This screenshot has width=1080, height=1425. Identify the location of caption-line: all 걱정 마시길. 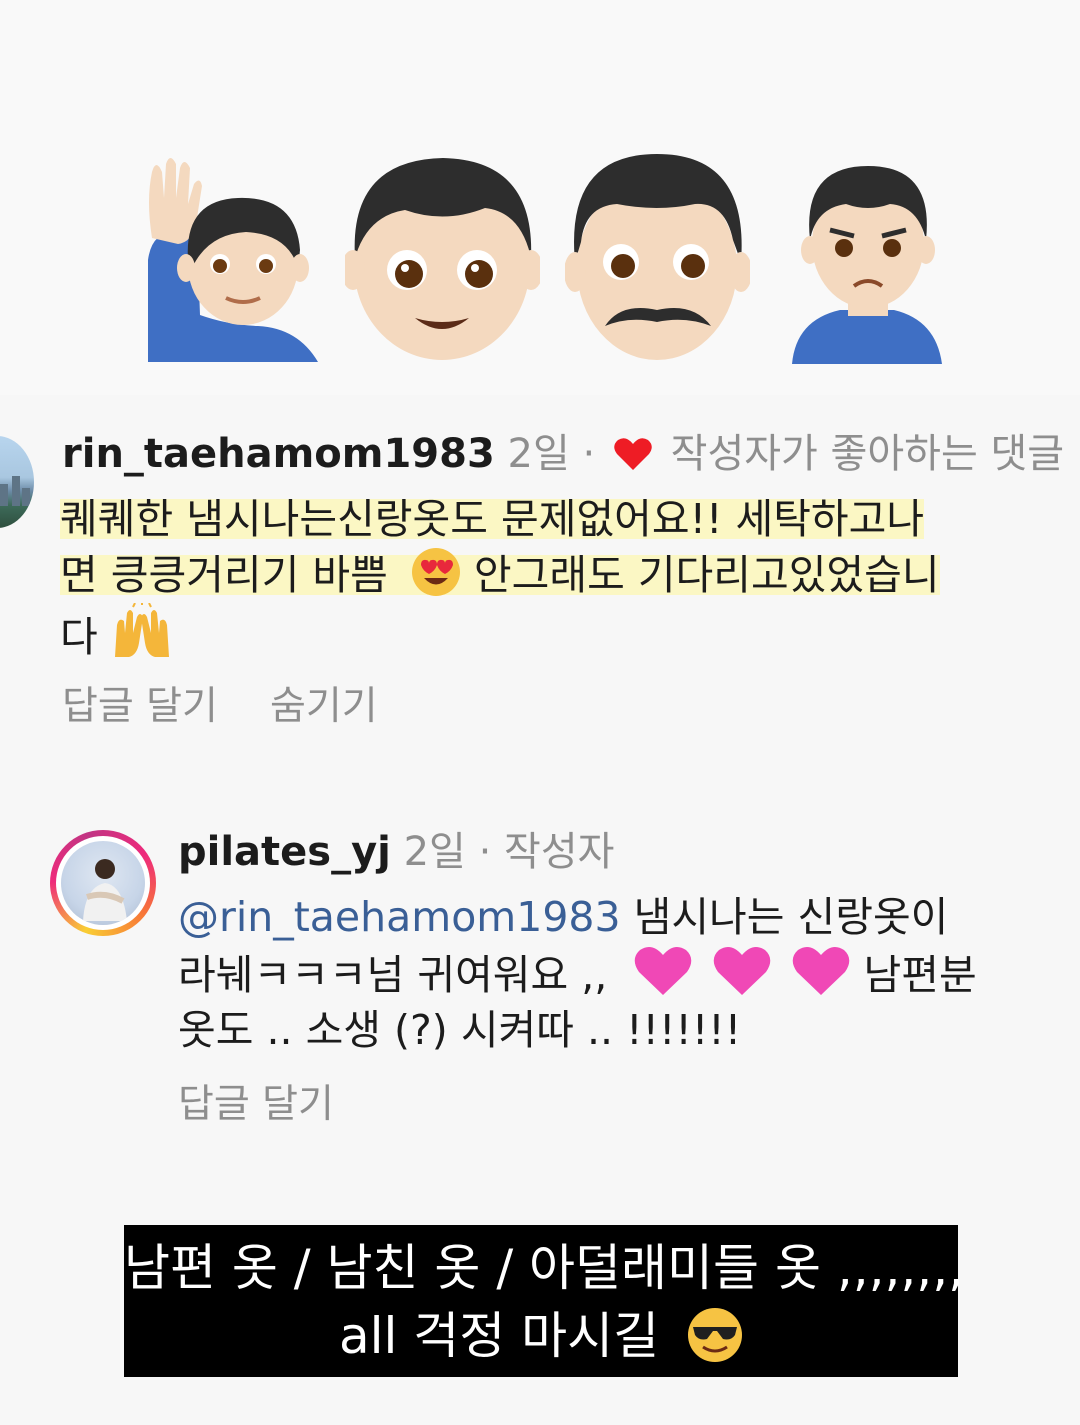
(541, 1336).